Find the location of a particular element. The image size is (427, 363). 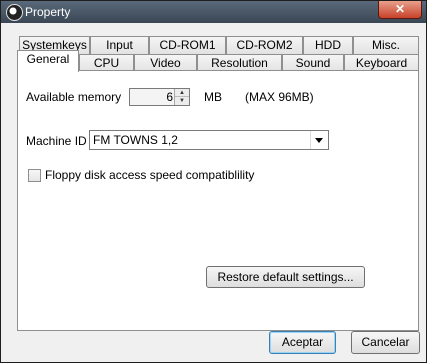

memory-value: 6 is located at coordinates (169, 97).